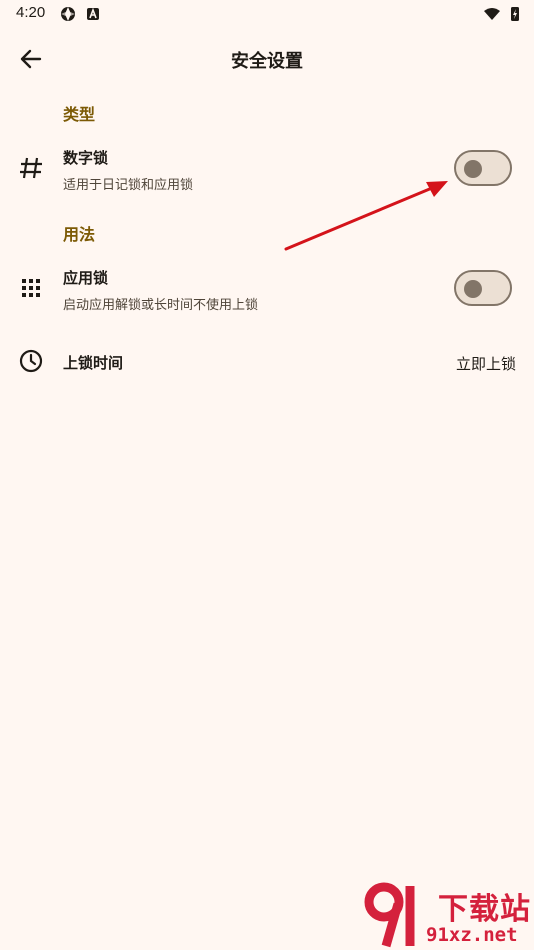 The width and height of the screenshot is (534, 950). I want to click on battery-charging-icon, so click(515, 14).